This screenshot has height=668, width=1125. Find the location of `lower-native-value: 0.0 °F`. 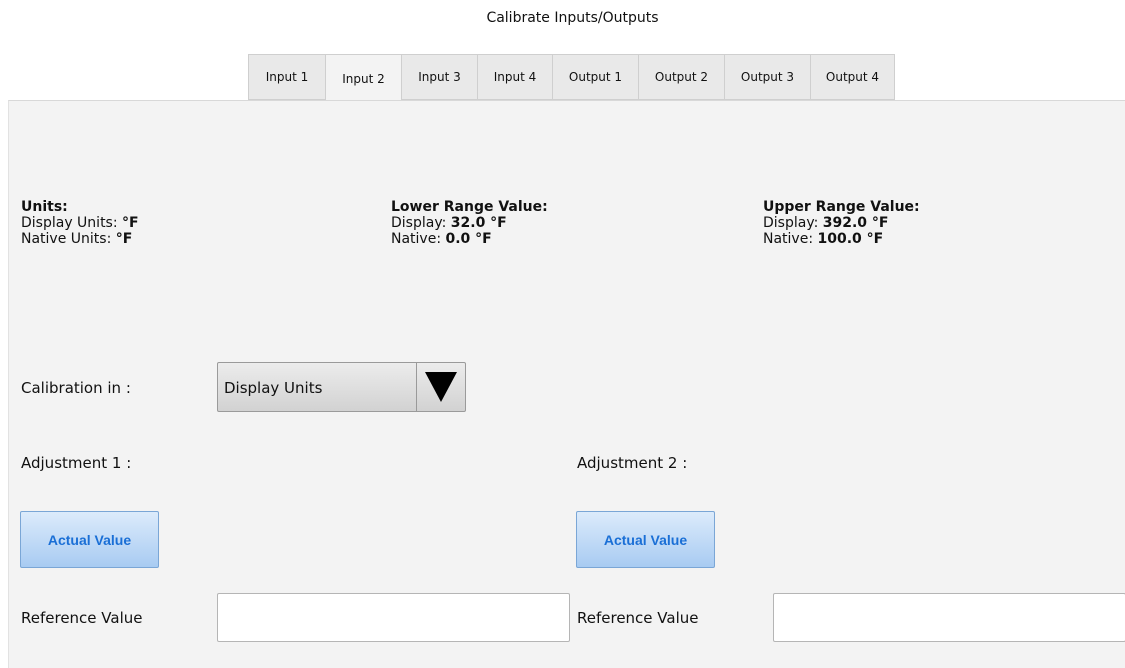

lower-native-value: 0.0 °F is located at coordinates (468, 239).